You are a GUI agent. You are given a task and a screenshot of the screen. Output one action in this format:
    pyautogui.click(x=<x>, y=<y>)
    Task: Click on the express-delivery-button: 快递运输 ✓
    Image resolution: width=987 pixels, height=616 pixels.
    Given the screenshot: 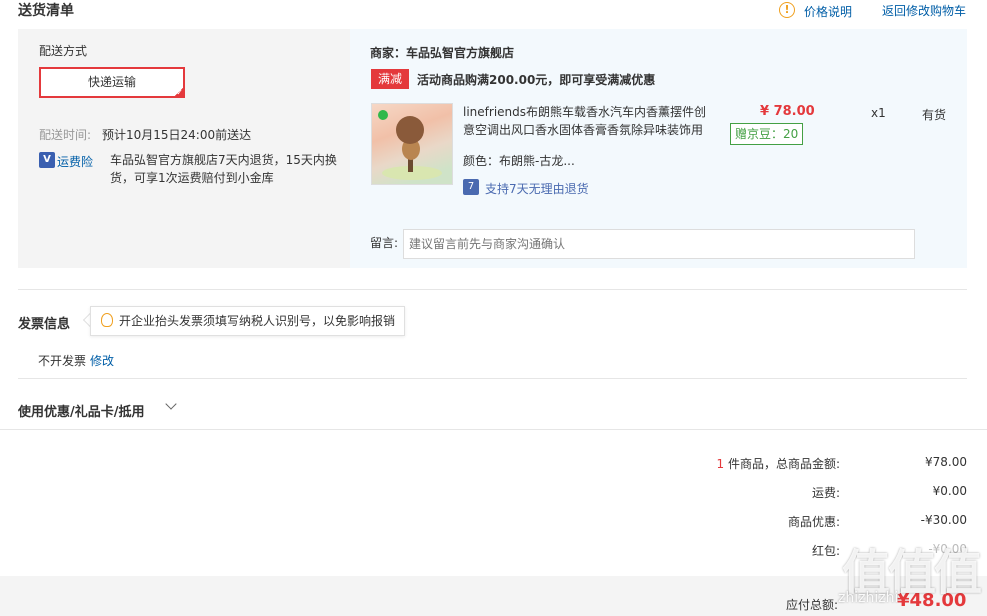 What is the action you would take?
    pyautogui.click(x=112, y=82)
    